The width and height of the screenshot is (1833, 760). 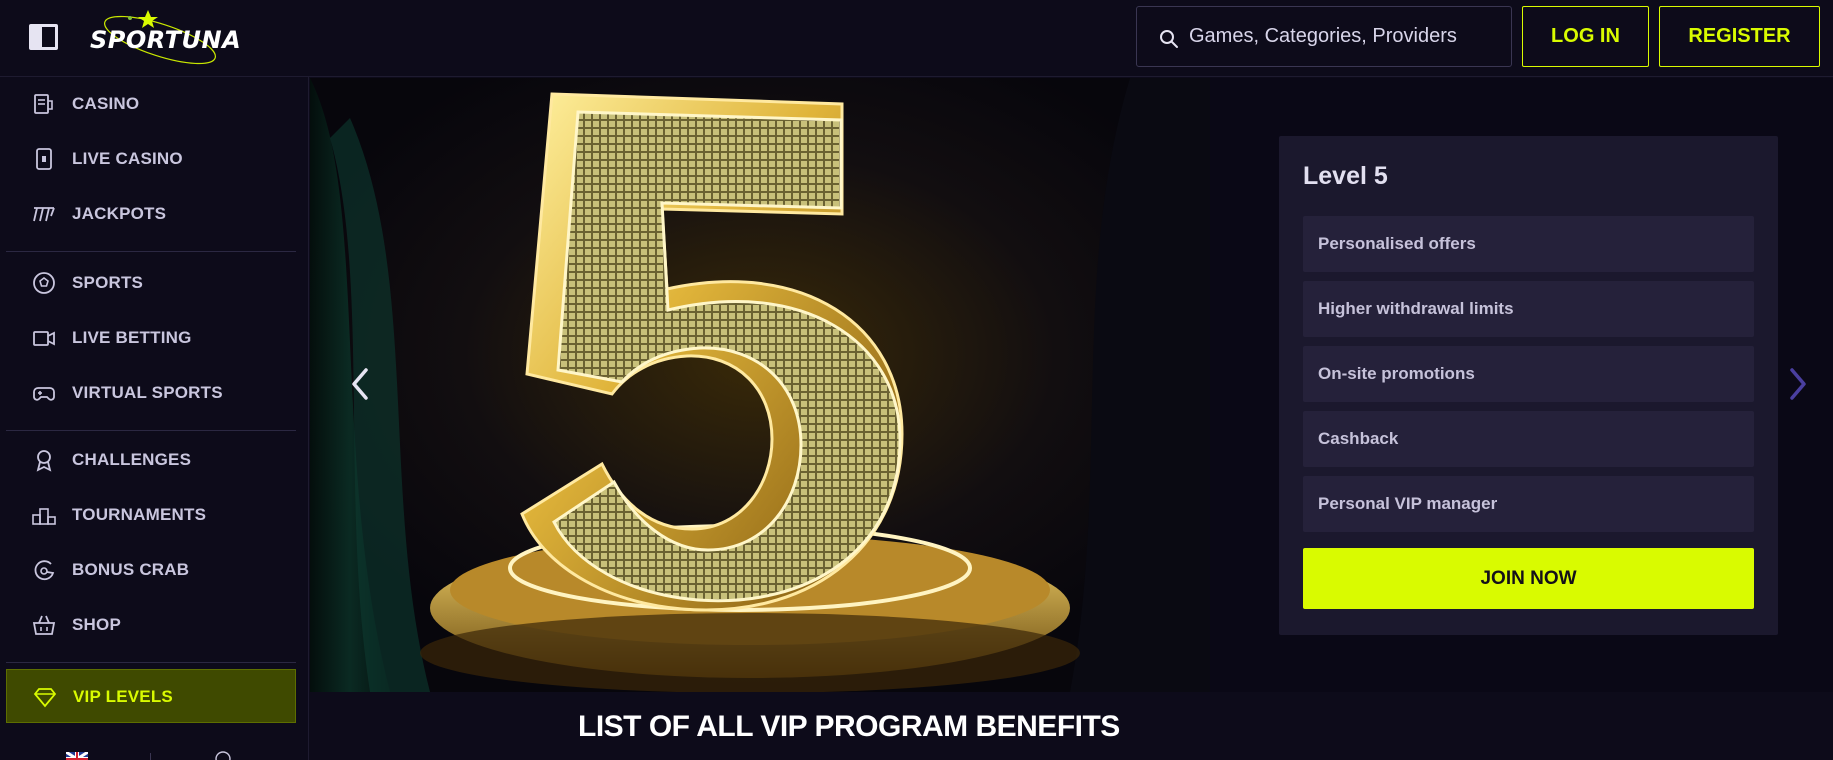 I want to click on benefit-row: Cashback, so click(x=1528, y=439).